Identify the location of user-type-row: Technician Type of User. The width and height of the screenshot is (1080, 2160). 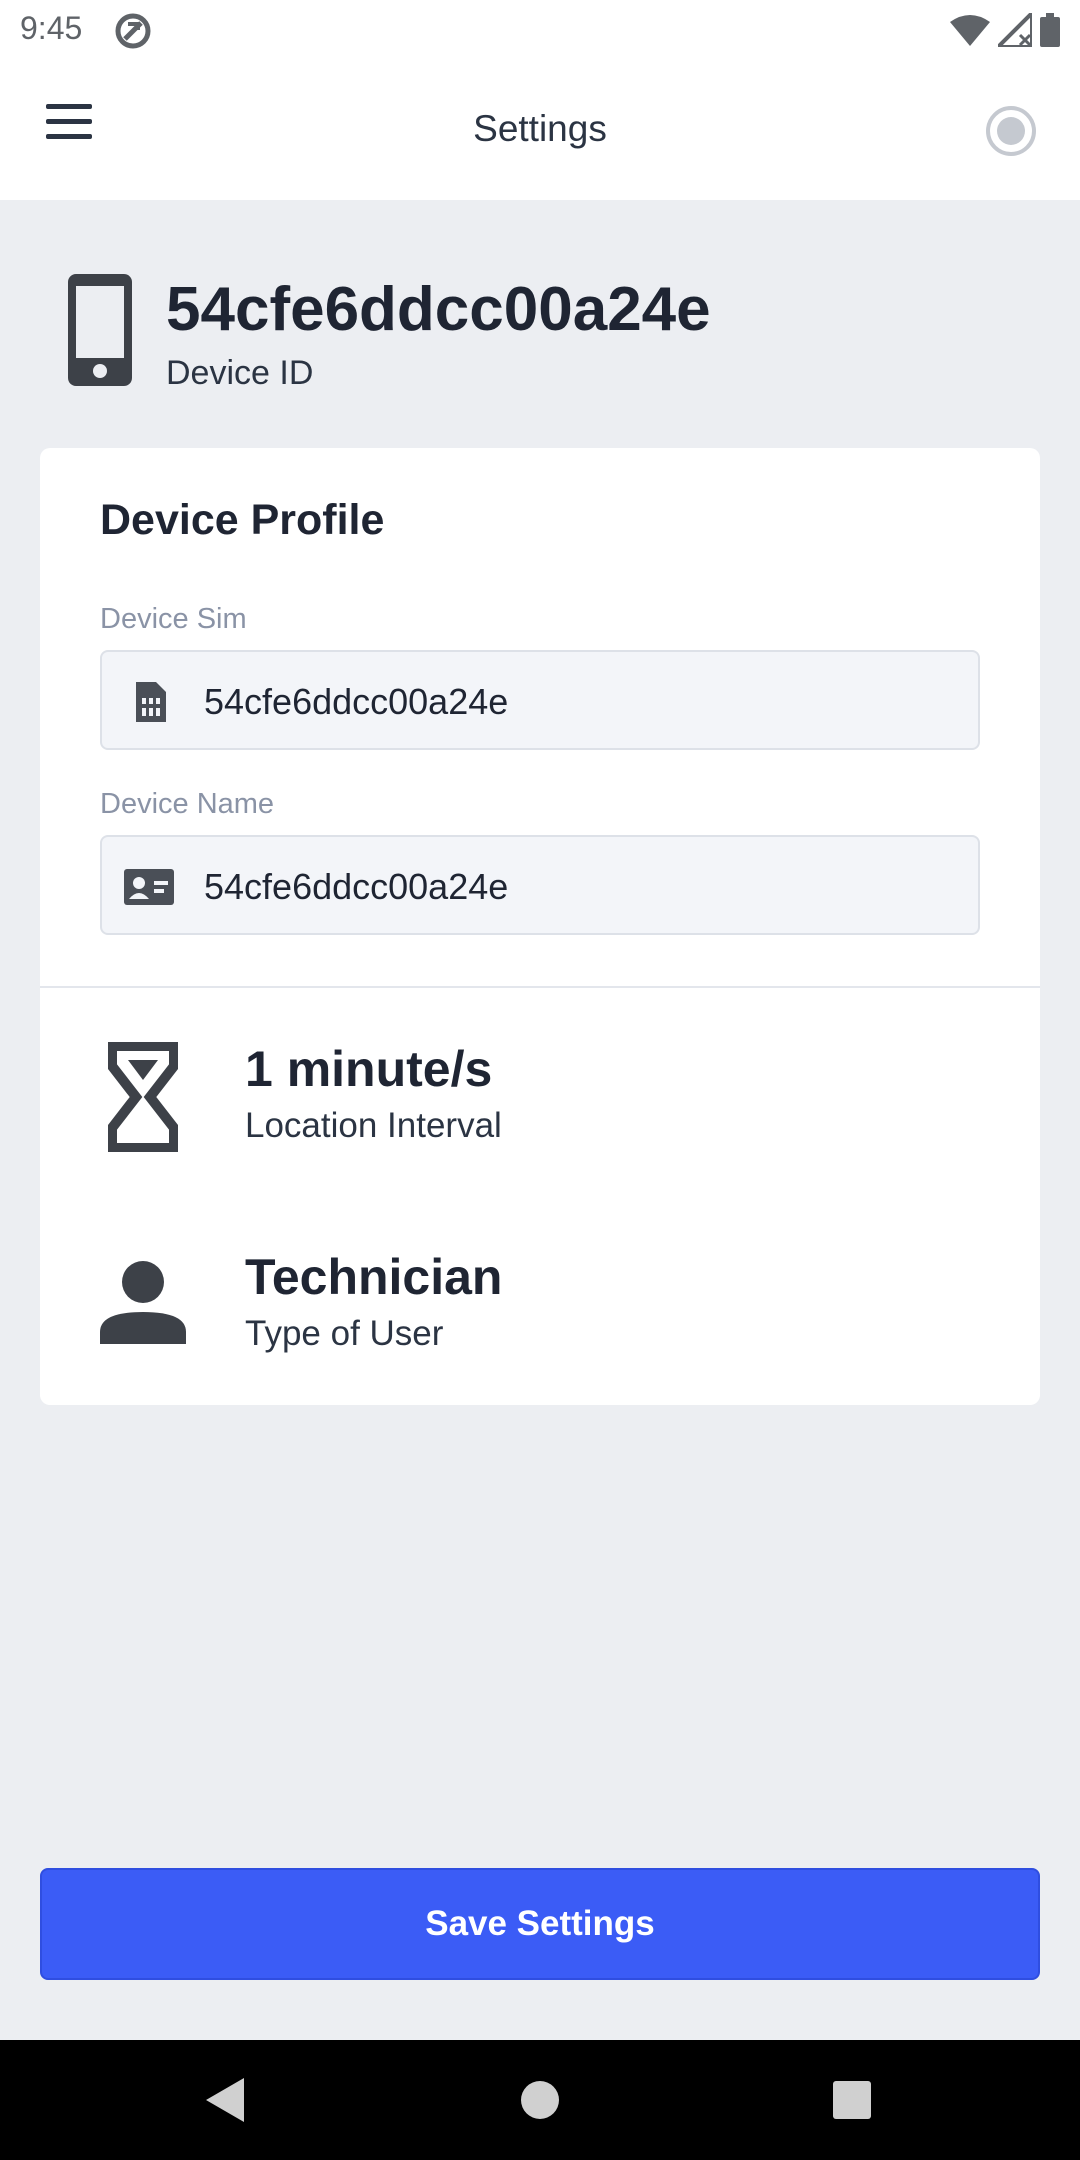
(540, 1308).